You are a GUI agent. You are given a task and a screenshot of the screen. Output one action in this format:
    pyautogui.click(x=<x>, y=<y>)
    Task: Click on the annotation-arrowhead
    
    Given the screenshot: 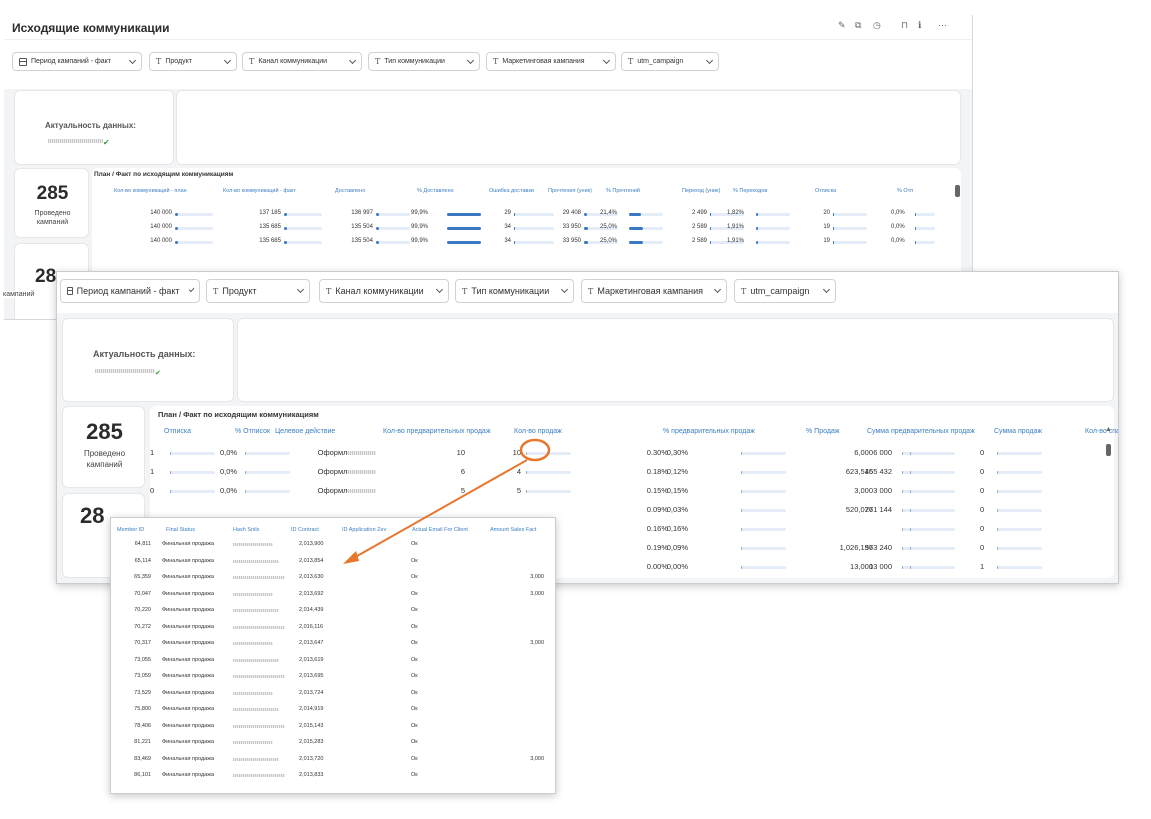 What is the action you would take?
    pyautogui.click(x=351, y=557)
    